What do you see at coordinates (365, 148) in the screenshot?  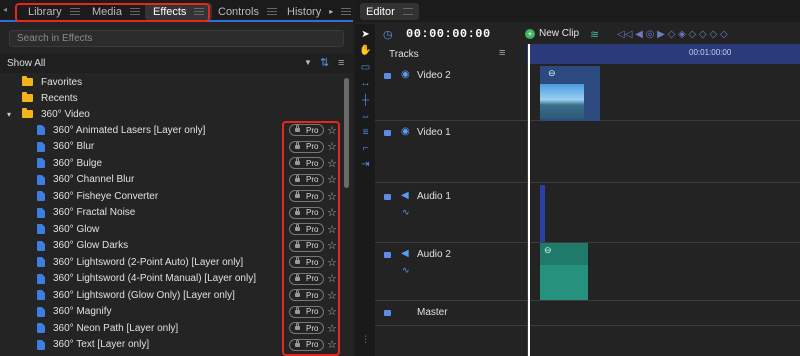 I see `razor-tool-icon: ⌐` at bounding box center [365, 148].